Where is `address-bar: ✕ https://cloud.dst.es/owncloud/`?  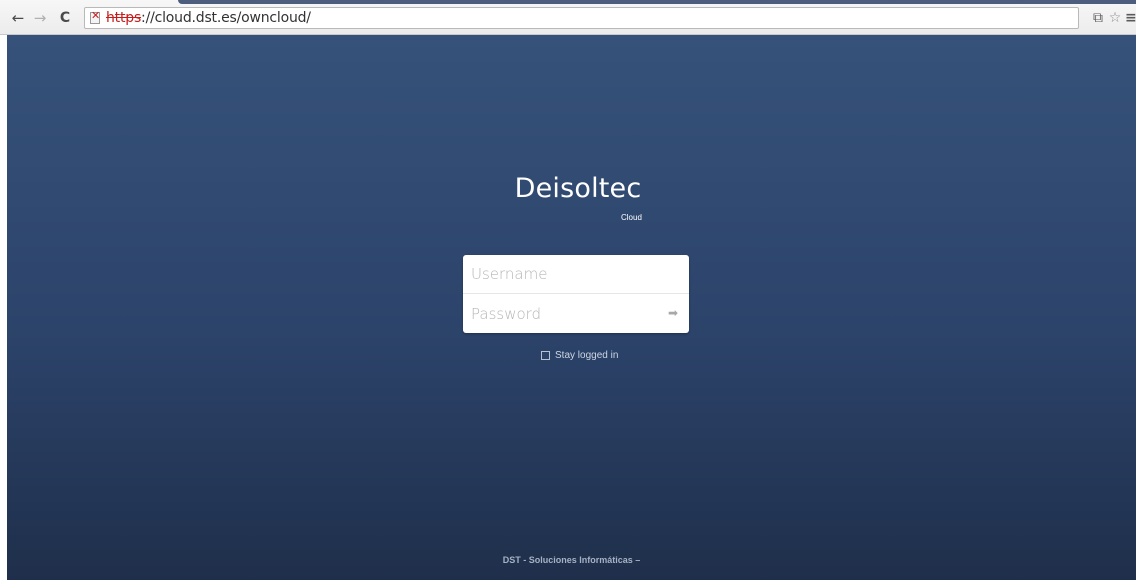 address-bar: ✕ https://cloud.dst.es/owncloud/ is located at coordinates (581, 18).